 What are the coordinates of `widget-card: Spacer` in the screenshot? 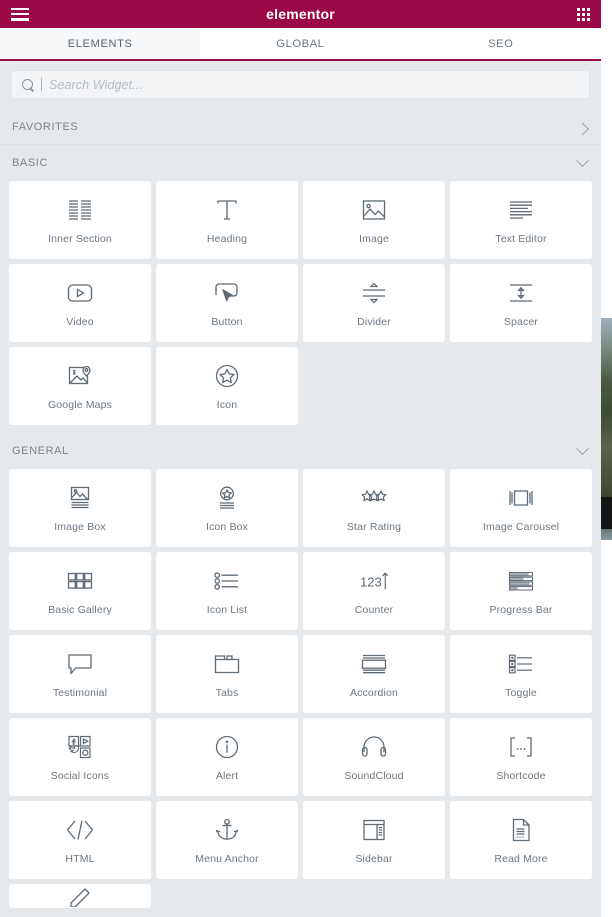 It's located at (521, 303).